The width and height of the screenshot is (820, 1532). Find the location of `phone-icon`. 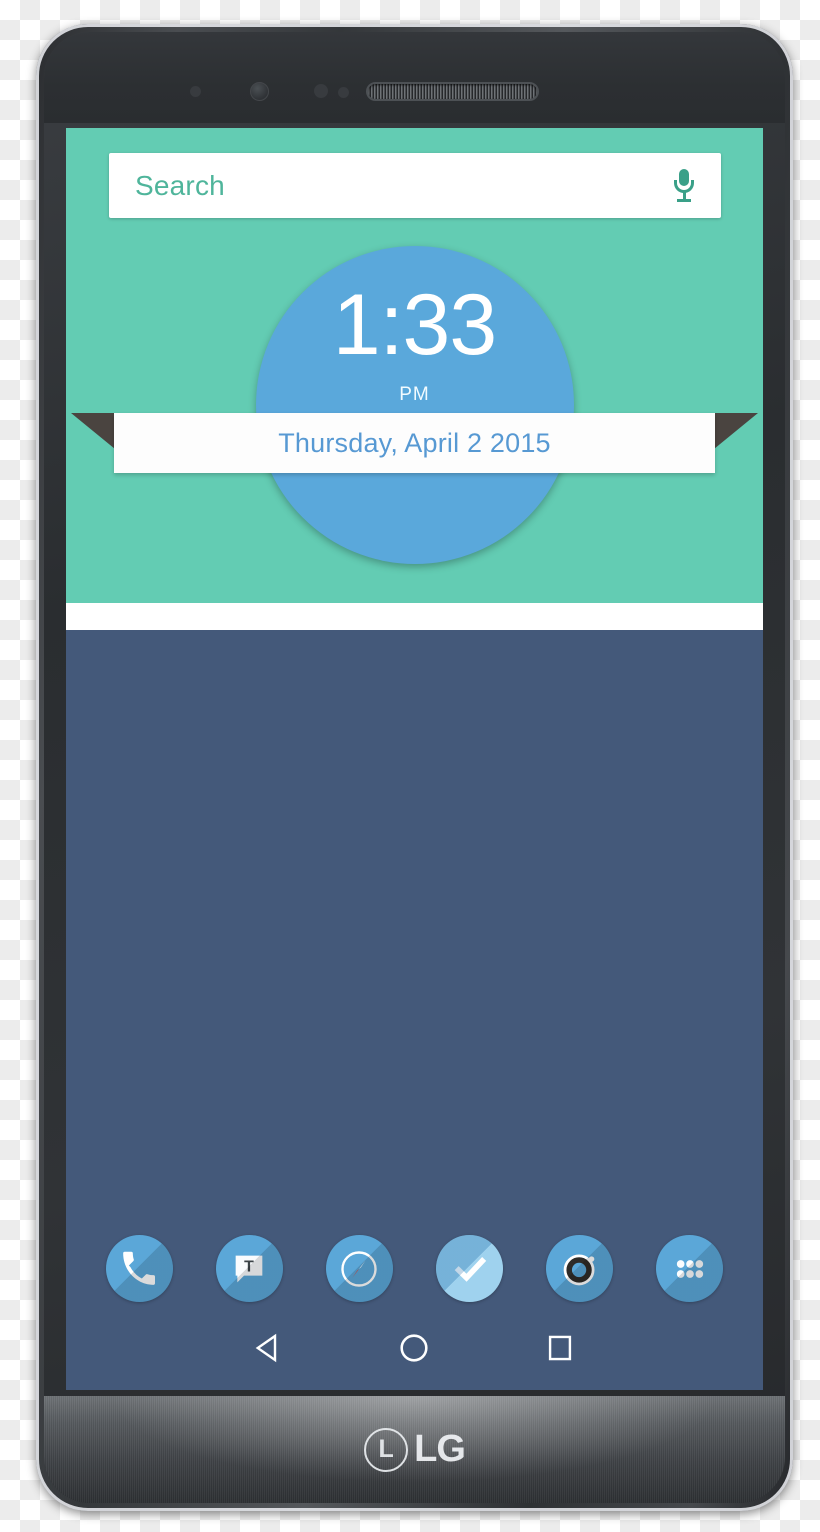

phone-icon is located at coordinates (139, 1268).